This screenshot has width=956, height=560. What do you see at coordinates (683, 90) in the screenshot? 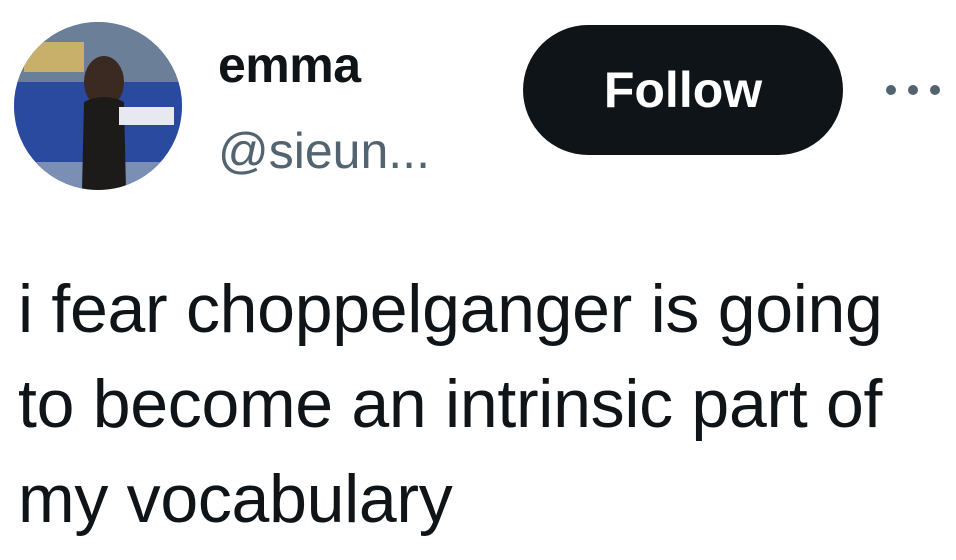
I see `follow-button: Follow` at bounding box center [683, 90].